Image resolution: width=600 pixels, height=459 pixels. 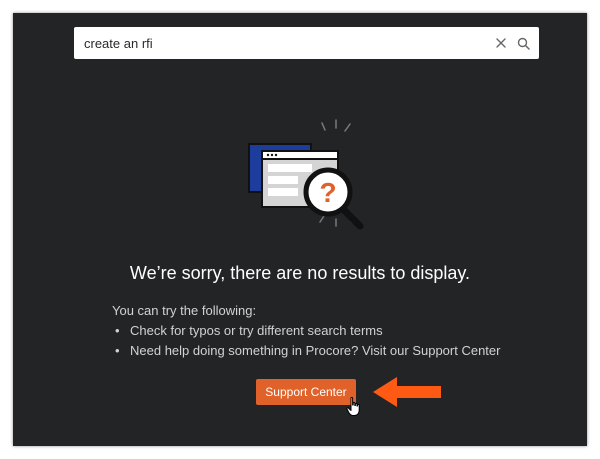 I want to click on magnifier-question-icon: ?, so click(x=333, y=198).